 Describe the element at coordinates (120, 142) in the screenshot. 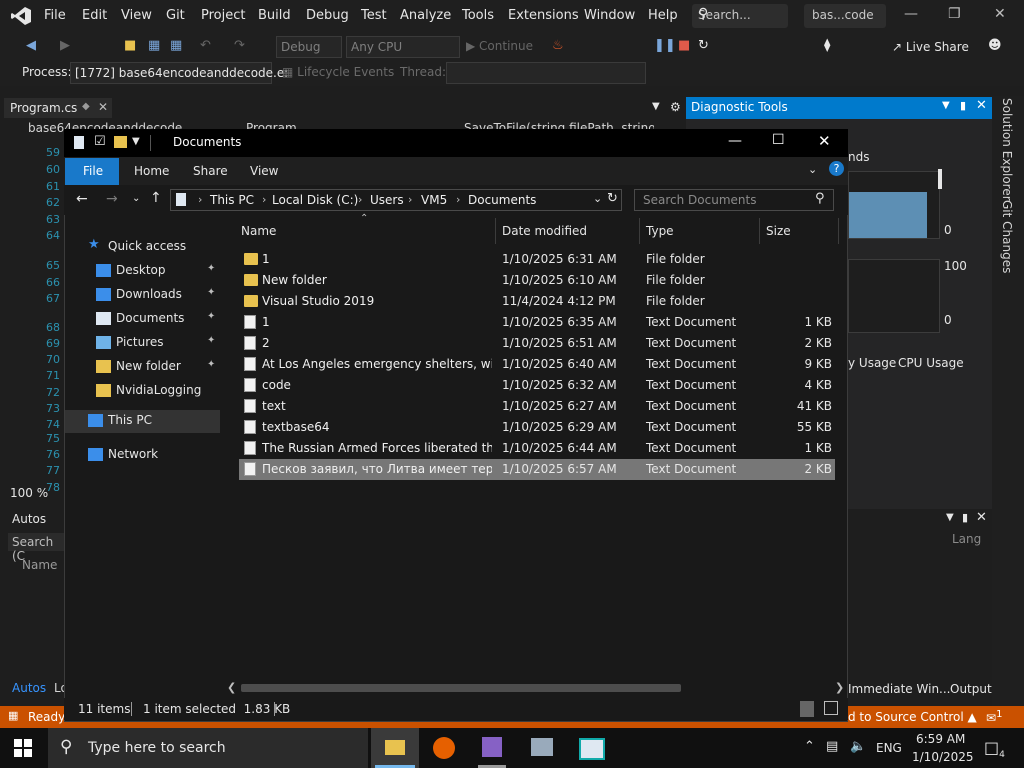

I see `new-folder-quick-icon` at that location.